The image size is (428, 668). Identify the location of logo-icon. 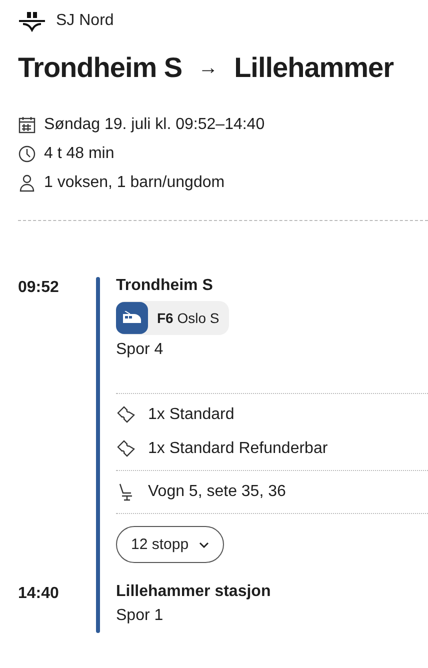
(32, 21).